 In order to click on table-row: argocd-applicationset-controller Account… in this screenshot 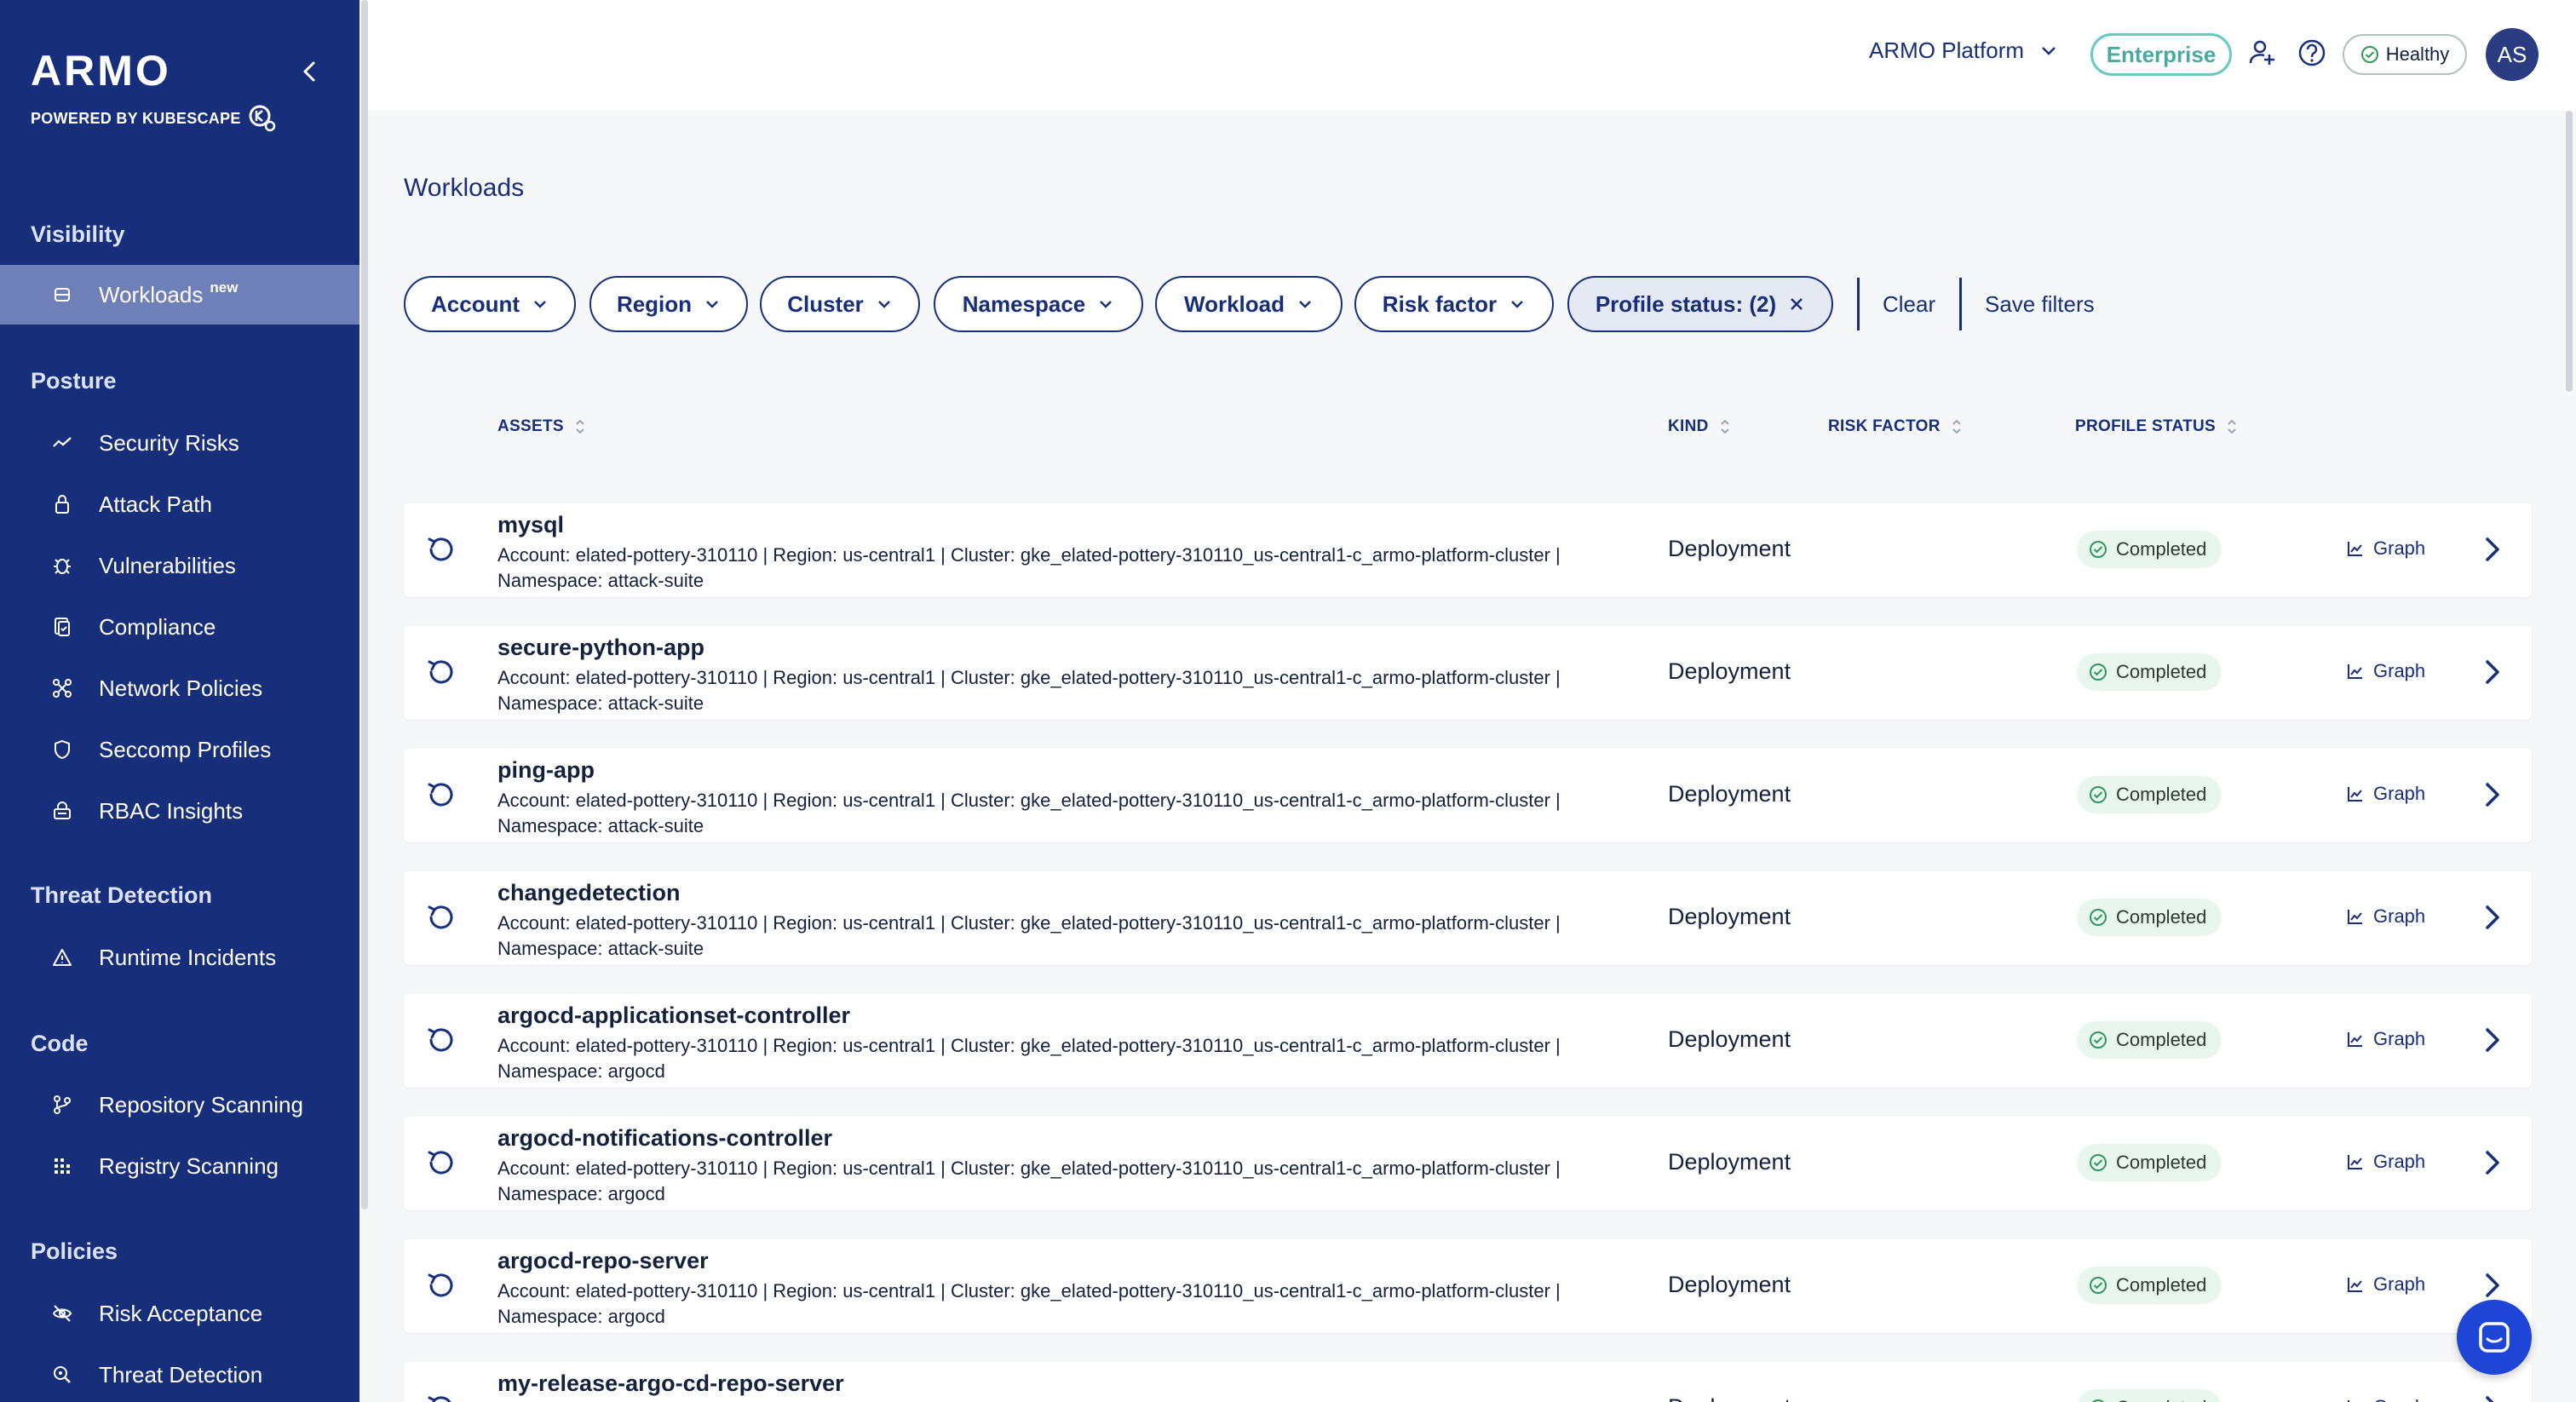, I will do `click(1468, 1041)`.